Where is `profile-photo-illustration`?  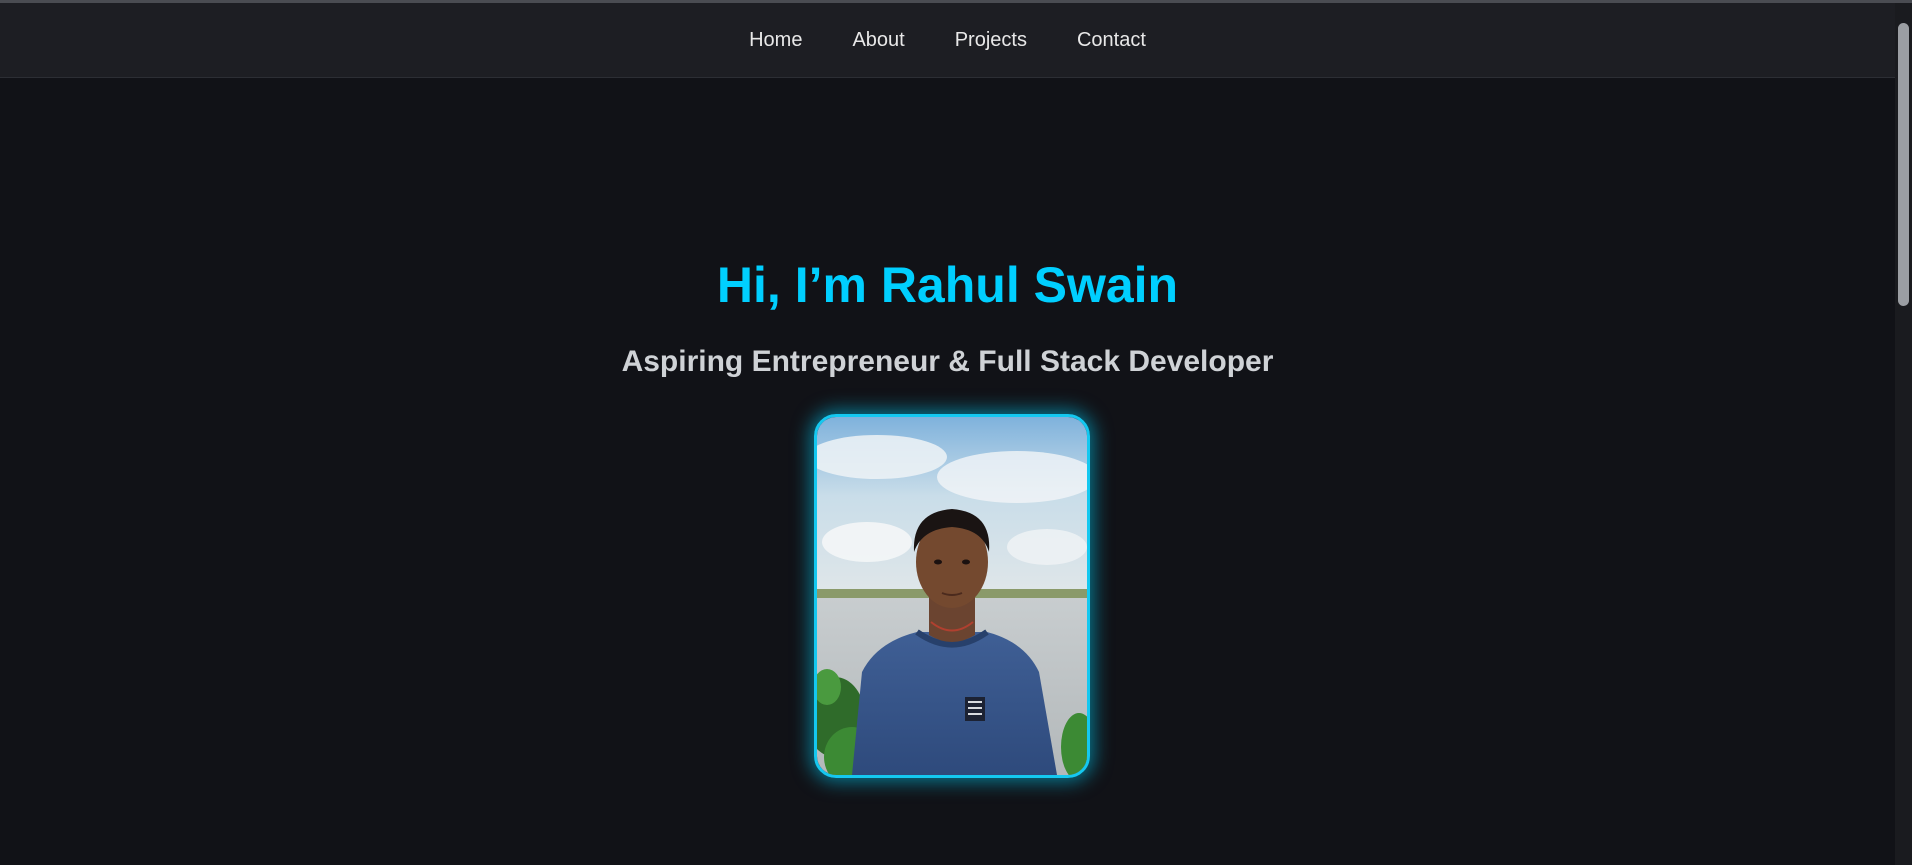
profile-photo-illustration is located at coordinates (952, 596).